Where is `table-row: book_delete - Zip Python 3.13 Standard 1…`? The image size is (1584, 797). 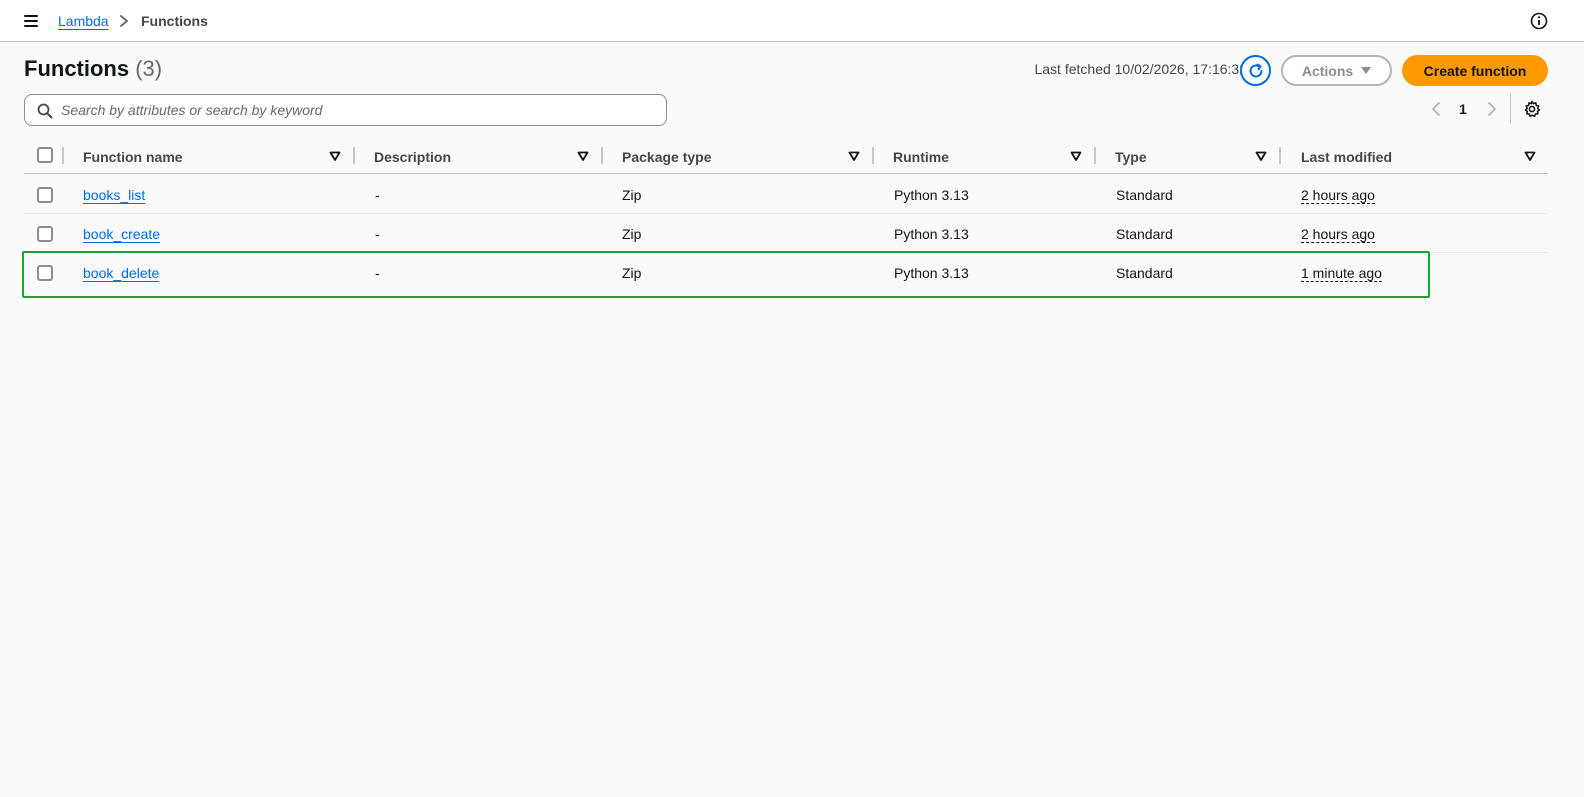 table-row: book_delete - Zip Python 3.13 Standard 1… is located at coordinates (786, 272).